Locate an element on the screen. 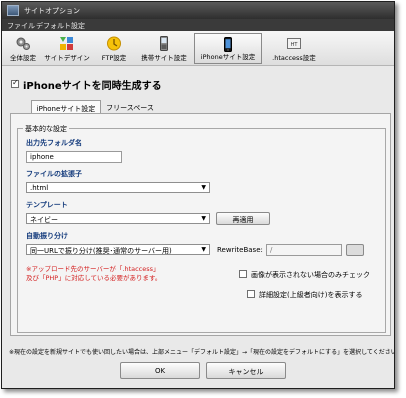 The image size is (406, 398). file-extension-label: ファイルの拡張子 is located at coordinates (54, 174).